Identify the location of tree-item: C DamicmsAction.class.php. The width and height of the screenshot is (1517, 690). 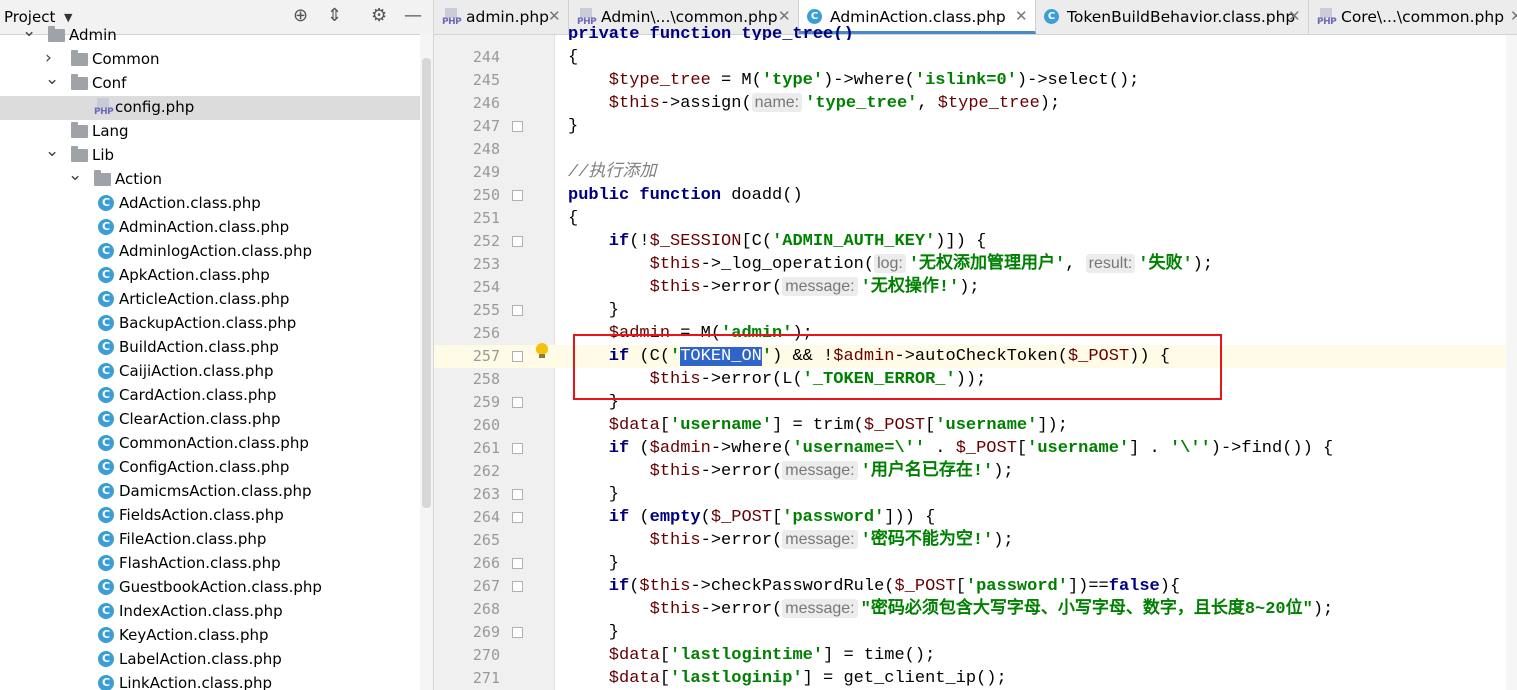
(210, 492).